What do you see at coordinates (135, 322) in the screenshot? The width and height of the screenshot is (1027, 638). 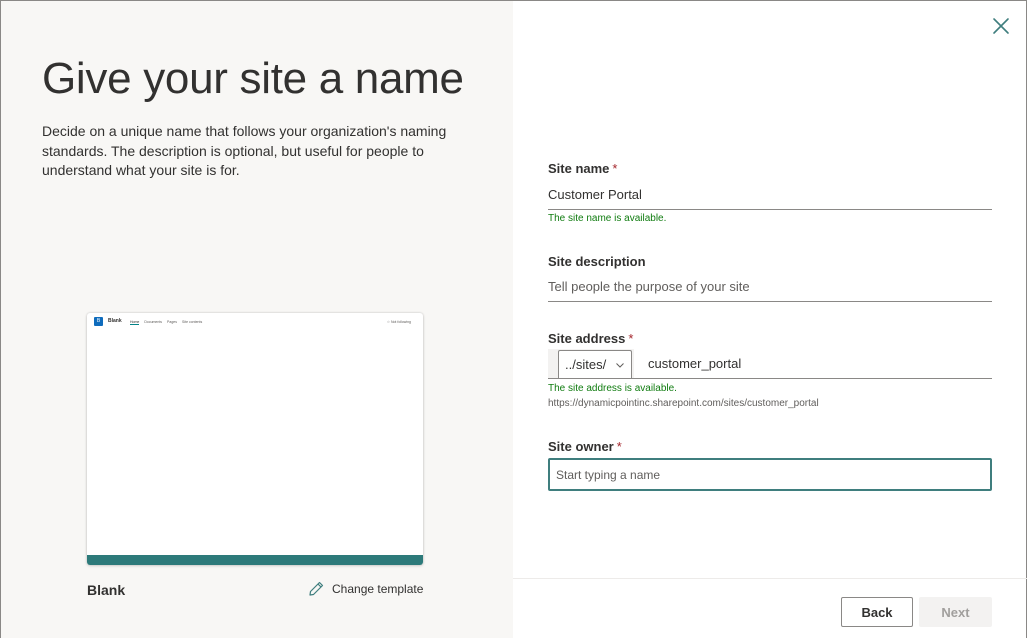 I see `preview-nav-item: Home` at bounding box center [135, 322].